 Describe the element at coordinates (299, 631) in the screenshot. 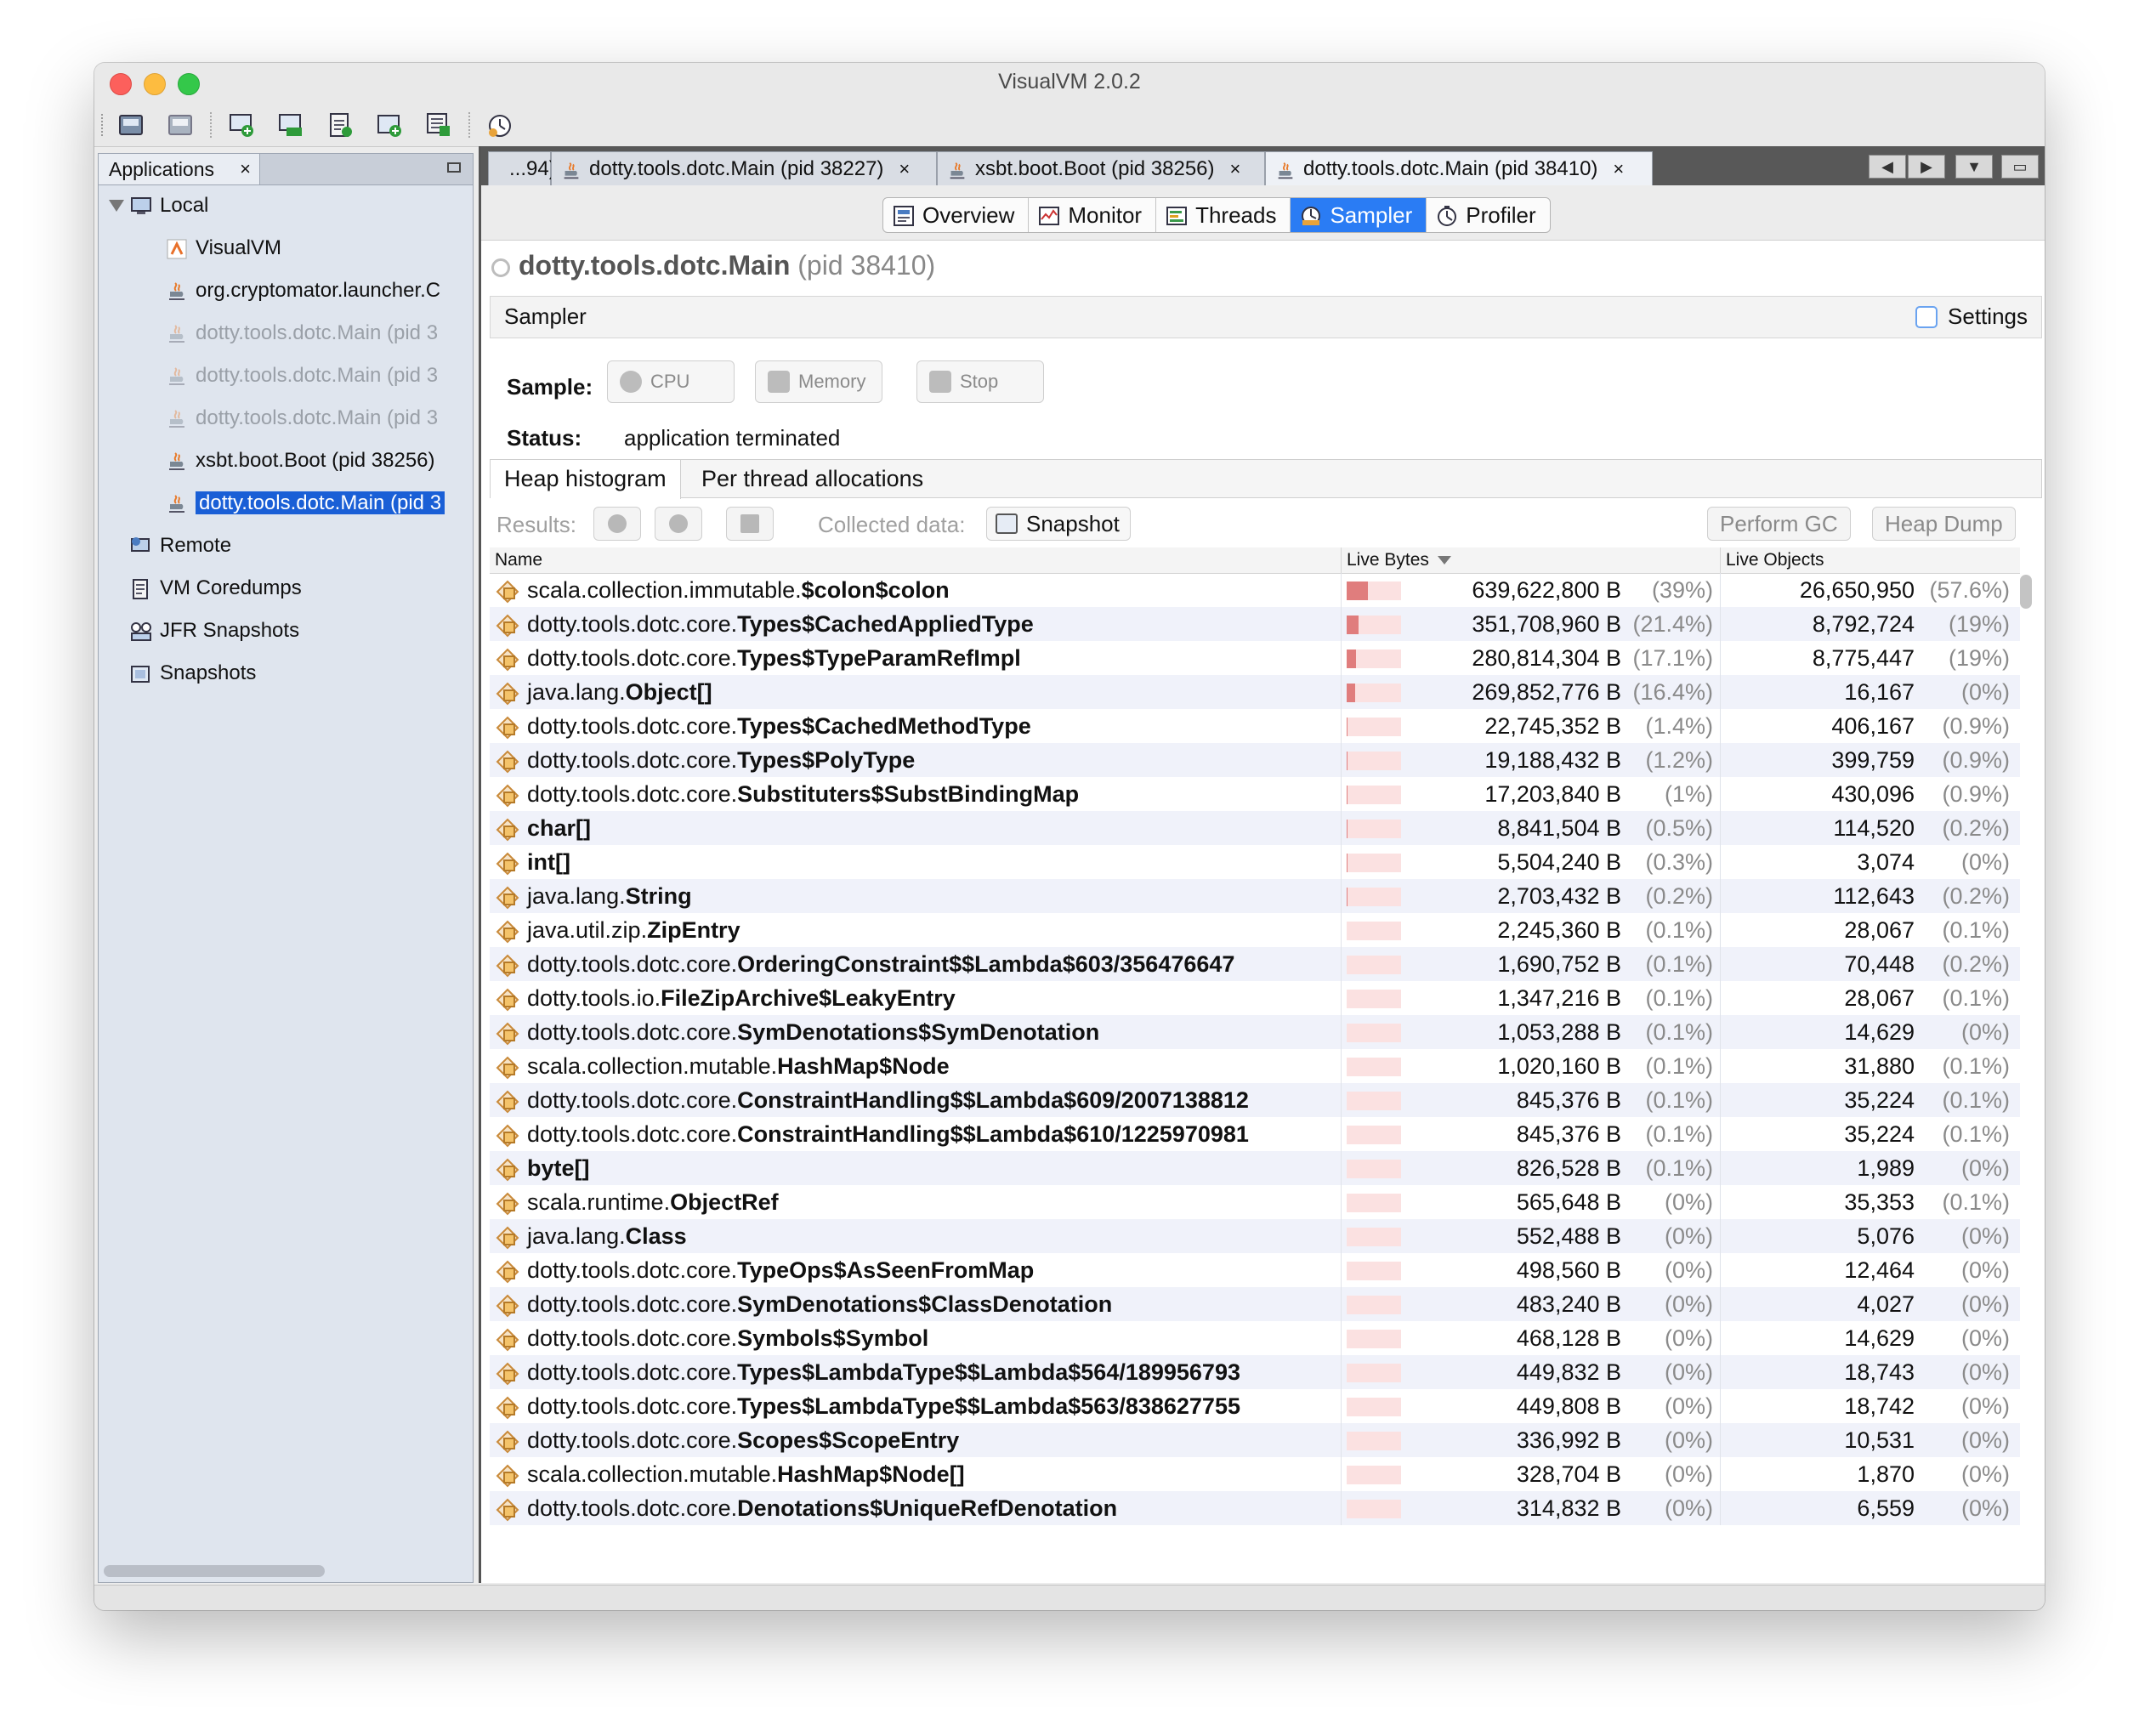

I see `tree-item: JFR Snapshots` at that location.